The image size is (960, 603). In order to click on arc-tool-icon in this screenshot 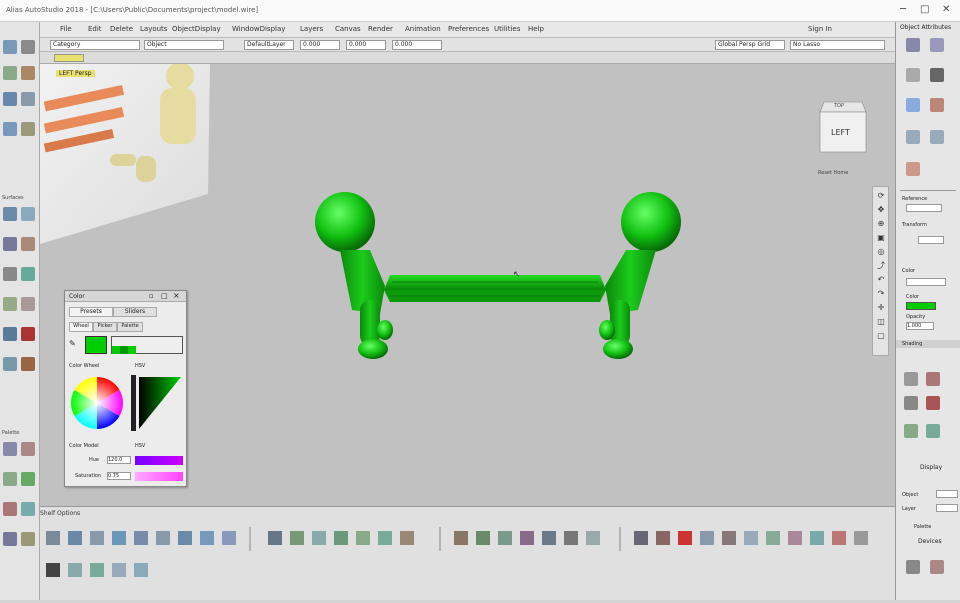, I will do `click(10, 73)`.